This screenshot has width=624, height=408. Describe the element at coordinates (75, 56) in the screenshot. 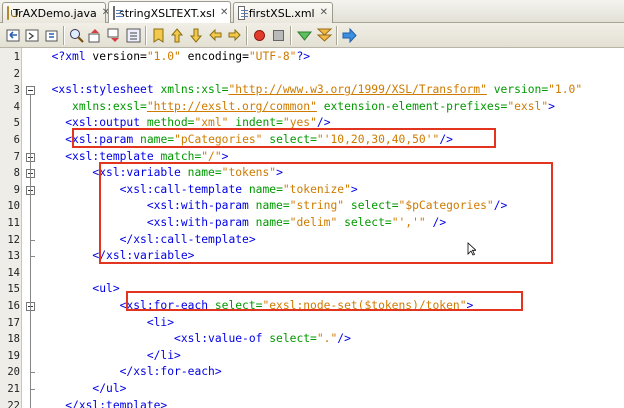

I see `code-token: xml` at that location.